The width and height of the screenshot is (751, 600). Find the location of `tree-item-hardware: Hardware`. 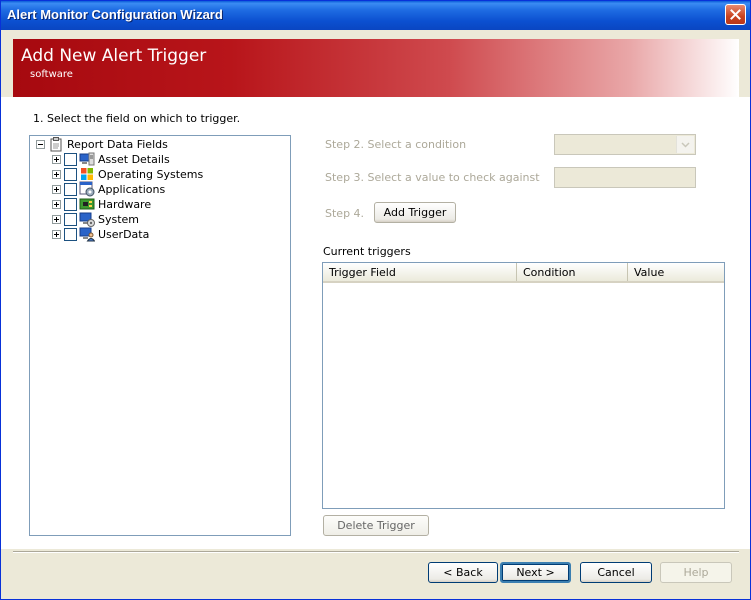

tree-item-hardware: Hardware is located at coordinates (101, 204).